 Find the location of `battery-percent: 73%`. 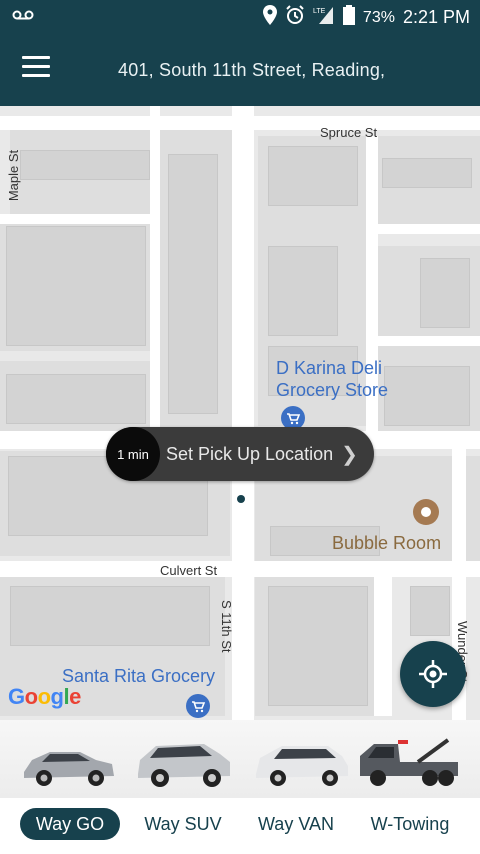

battery-percent: 73% is located at coordinates (378, 17).